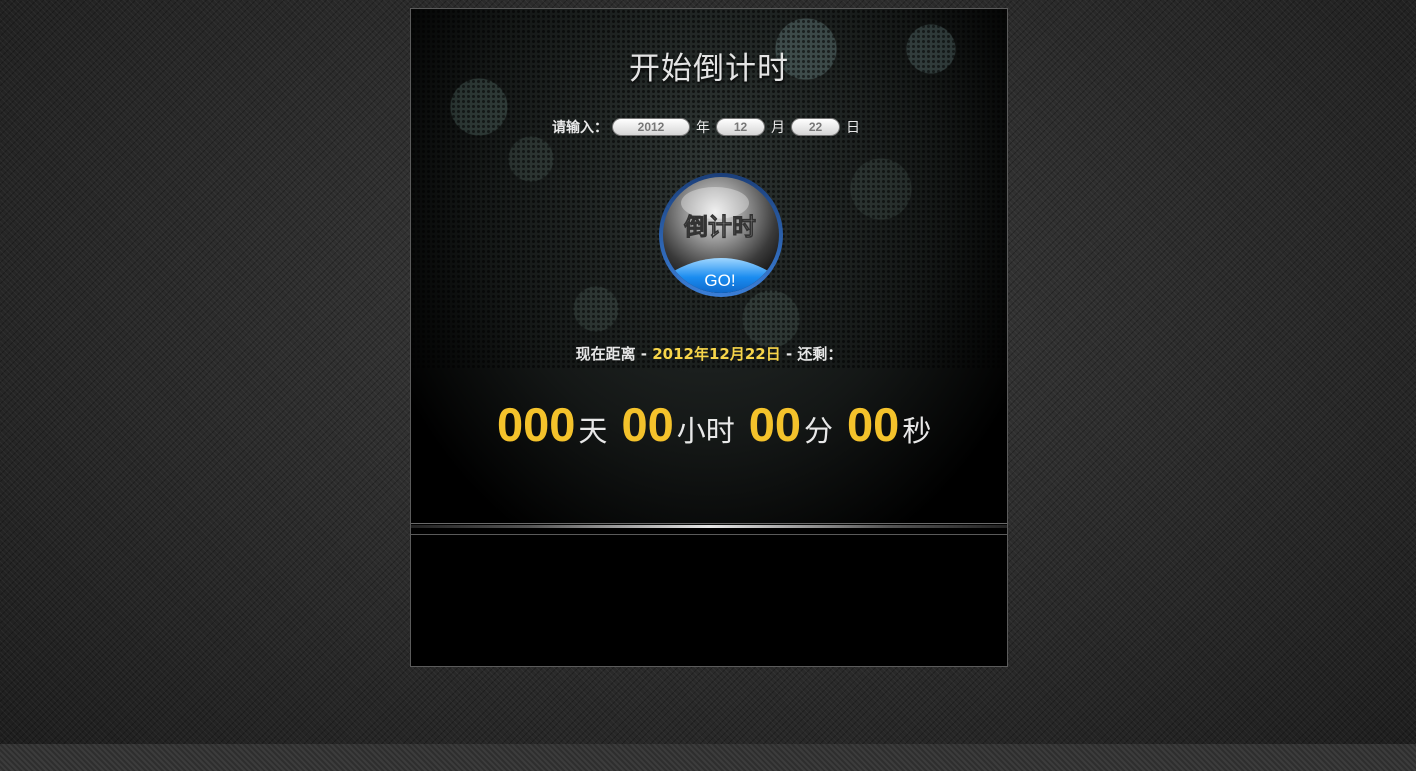  Describe the element at coordinates (853, 128) in the screenshot. I see `day-unit-label: 日` at that location.